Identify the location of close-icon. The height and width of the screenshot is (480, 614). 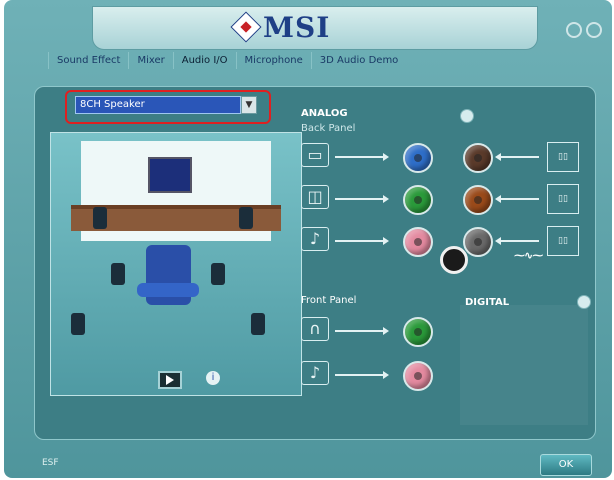
(594, 30).